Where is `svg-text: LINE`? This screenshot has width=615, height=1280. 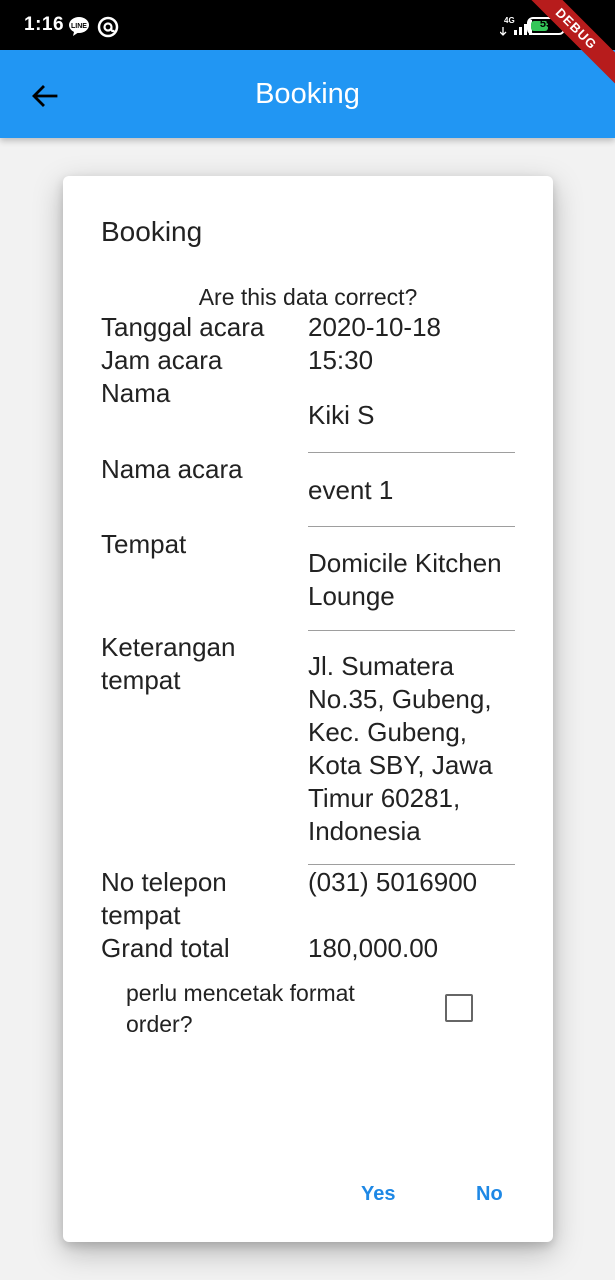
svg-text: LINE is located at coordinates (79, 26).